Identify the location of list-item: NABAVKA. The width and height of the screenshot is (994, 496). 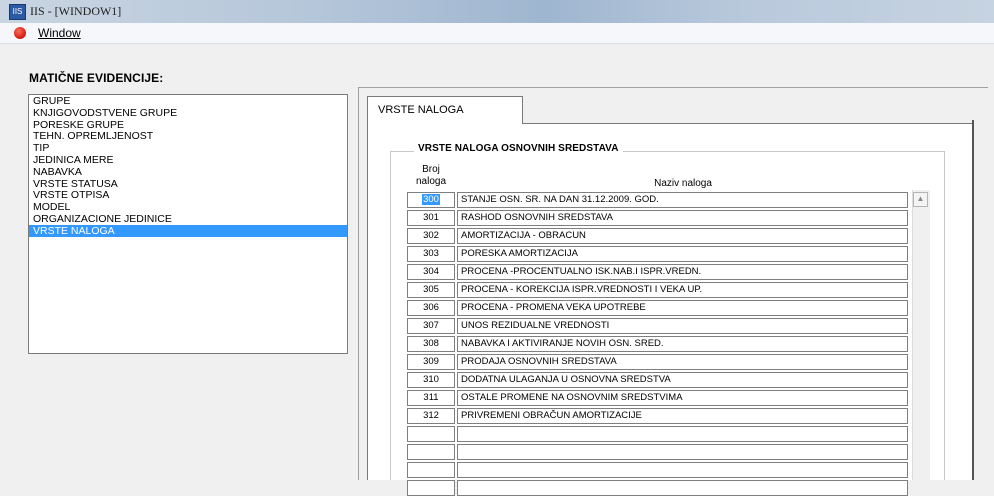
(188, 172).